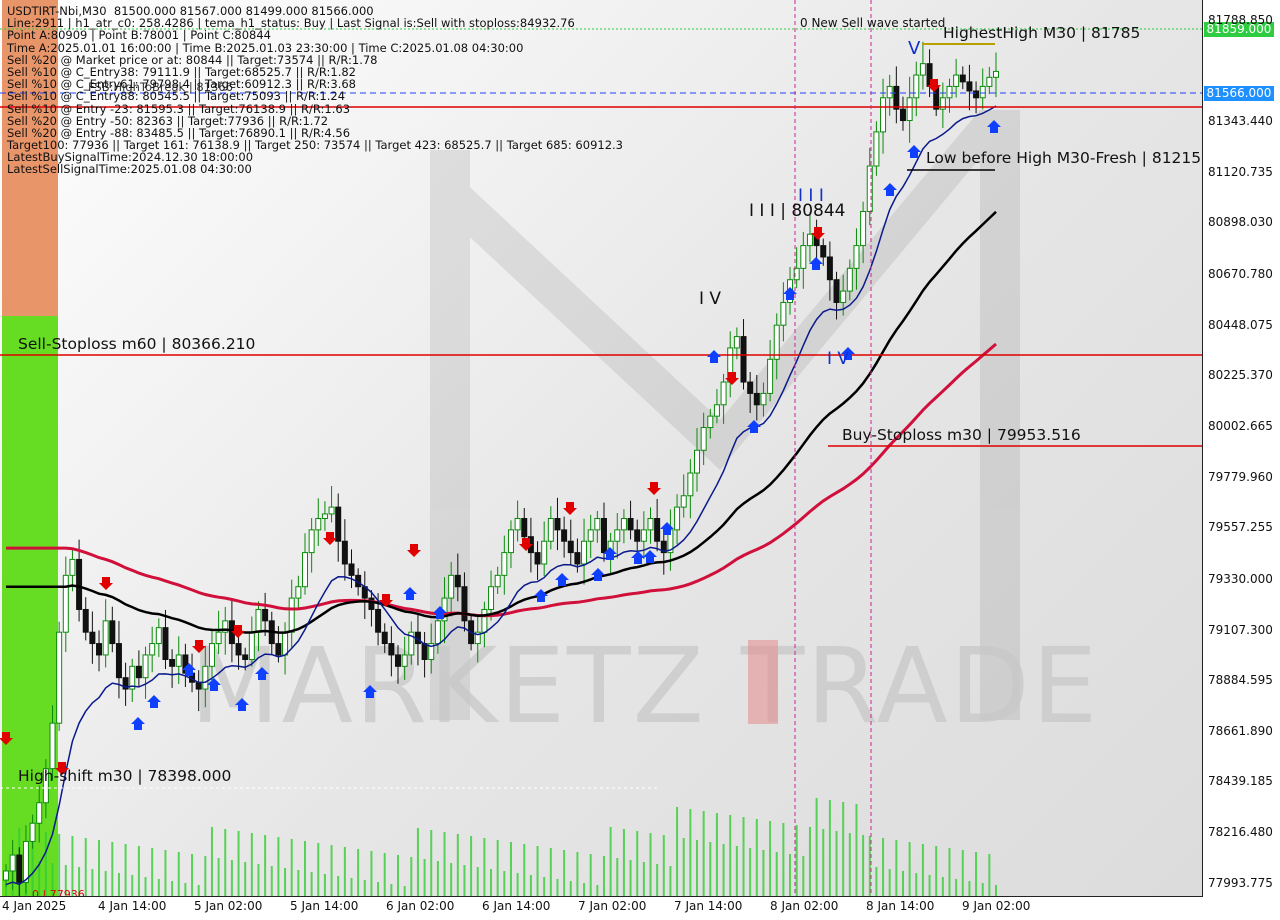 The width and height of the screenshot is (1280, 920). What do you see at coordinates (1042, 33) in the screenshot?
I see `highest-high-label: HighestHigh M30 | 81785` at bounding box center [1042, 33].